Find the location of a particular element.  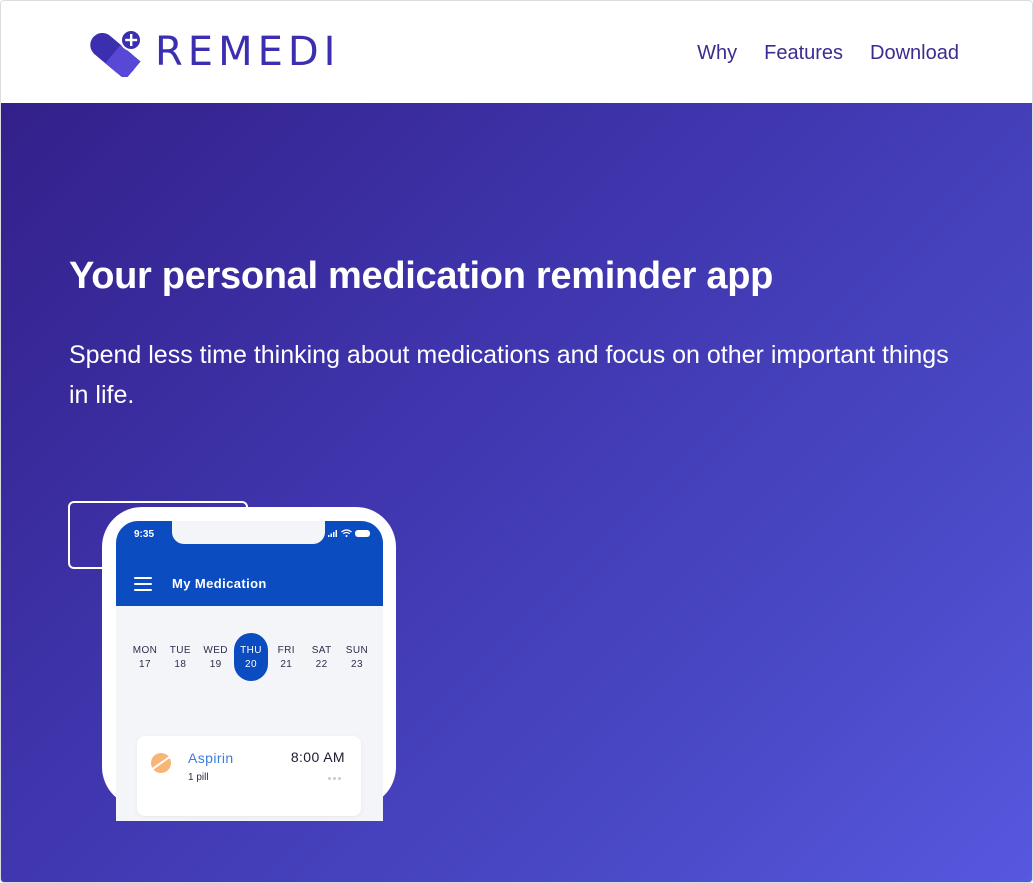

day-label: TUE is located at coordinates (180, 650).